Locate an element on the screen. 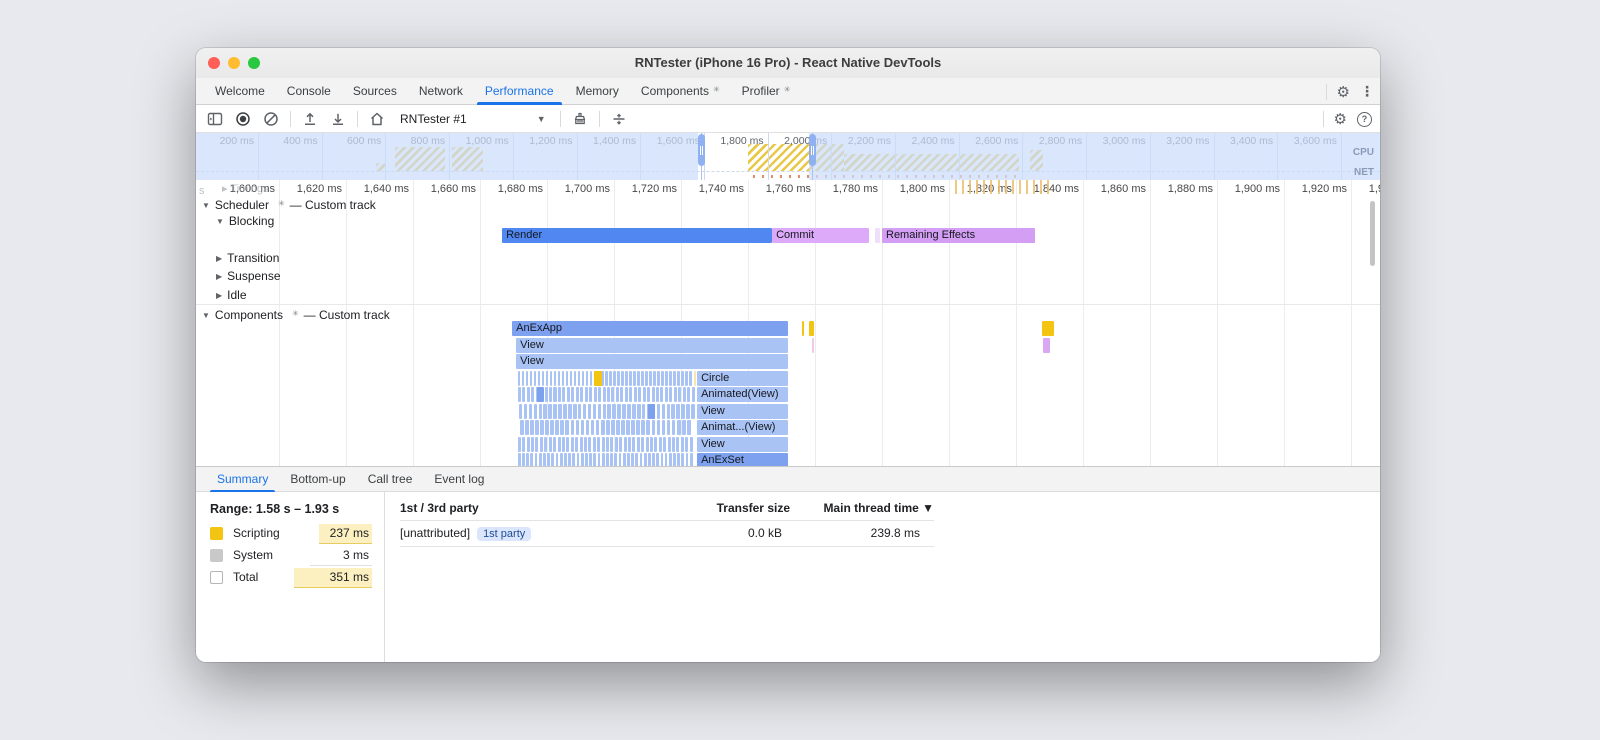 The width and height of the screenshot is (1600, 740). flame-bar-anexapp: AnExApp is located at coordinates (650, 328).